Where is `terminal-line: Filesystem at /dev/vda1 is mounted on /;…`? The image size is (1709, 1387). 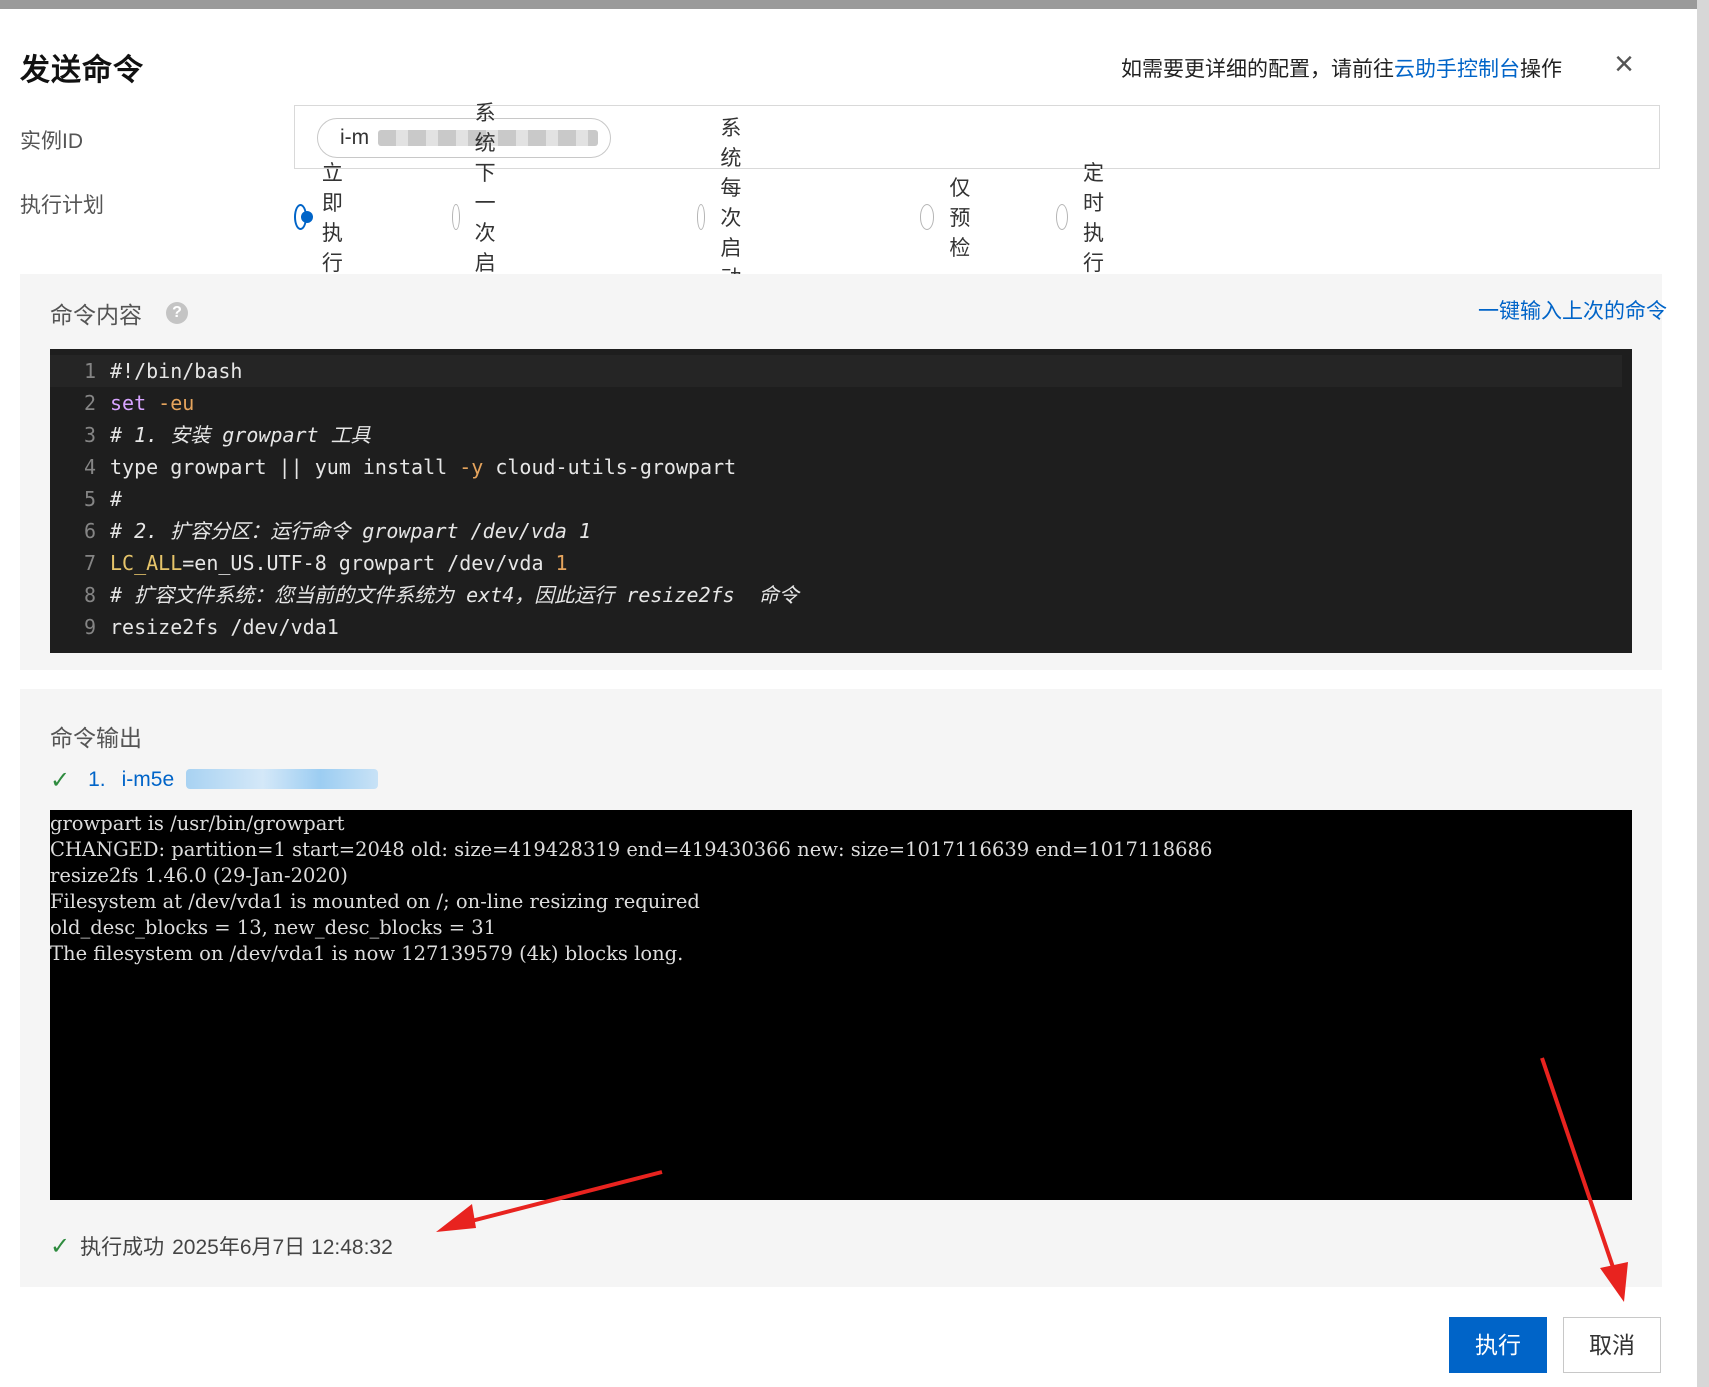
terminal-line: Filesystem at /dev/vda1 is mounted on /;… is located at coordinates (375, 901).